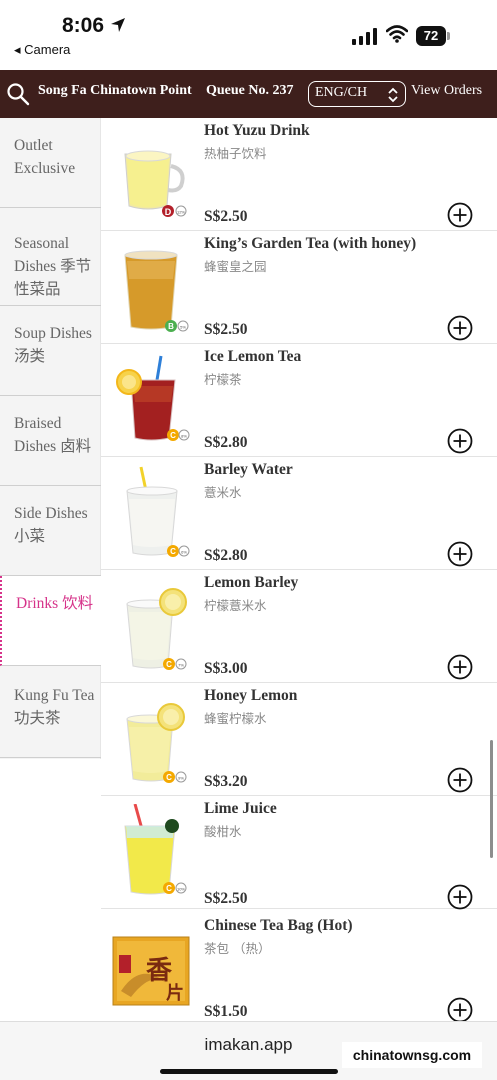 This screenshot has width=497, height=1080. What do you see at coordinates (181, 212) in the screenshot?
I see `svg-text: 12%` at bounding box center [181, 212].